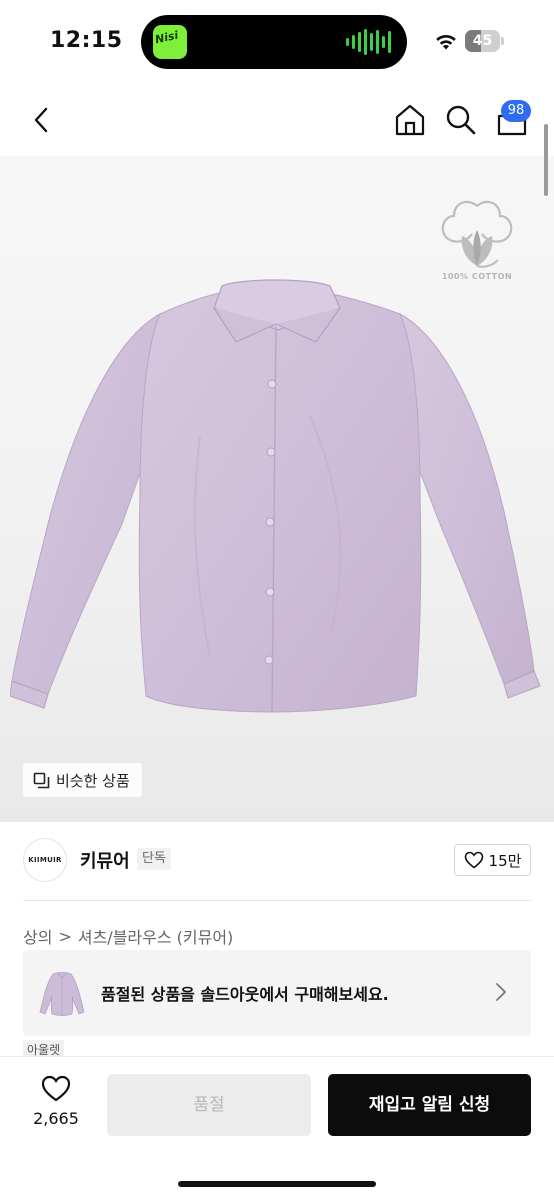 The image size is (554, 1200). I want to click on breadcrumb-category: 상의, so click(37, 936).